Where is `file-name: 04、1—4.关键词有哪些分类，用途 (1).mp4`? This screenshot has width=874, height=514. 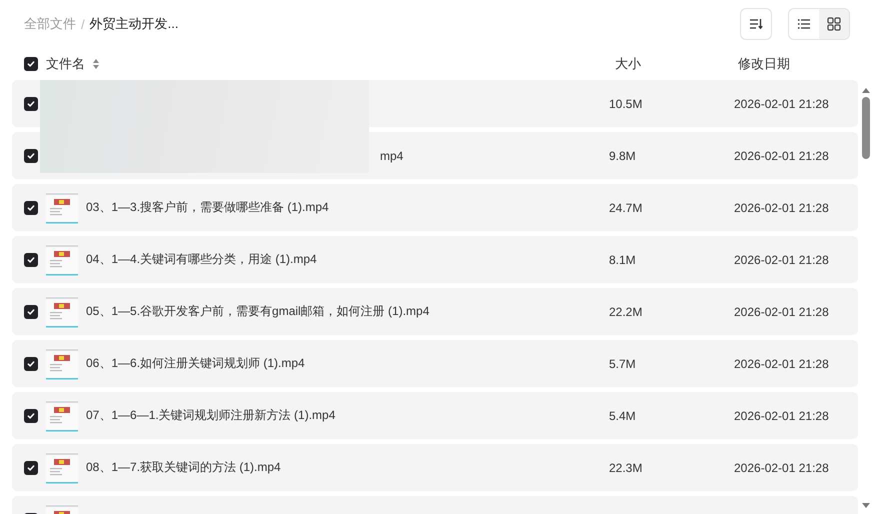
file-name: 04、1—4.关键词有哪些分类，用途 (1).mp4 is located at coordinates (201, 259).